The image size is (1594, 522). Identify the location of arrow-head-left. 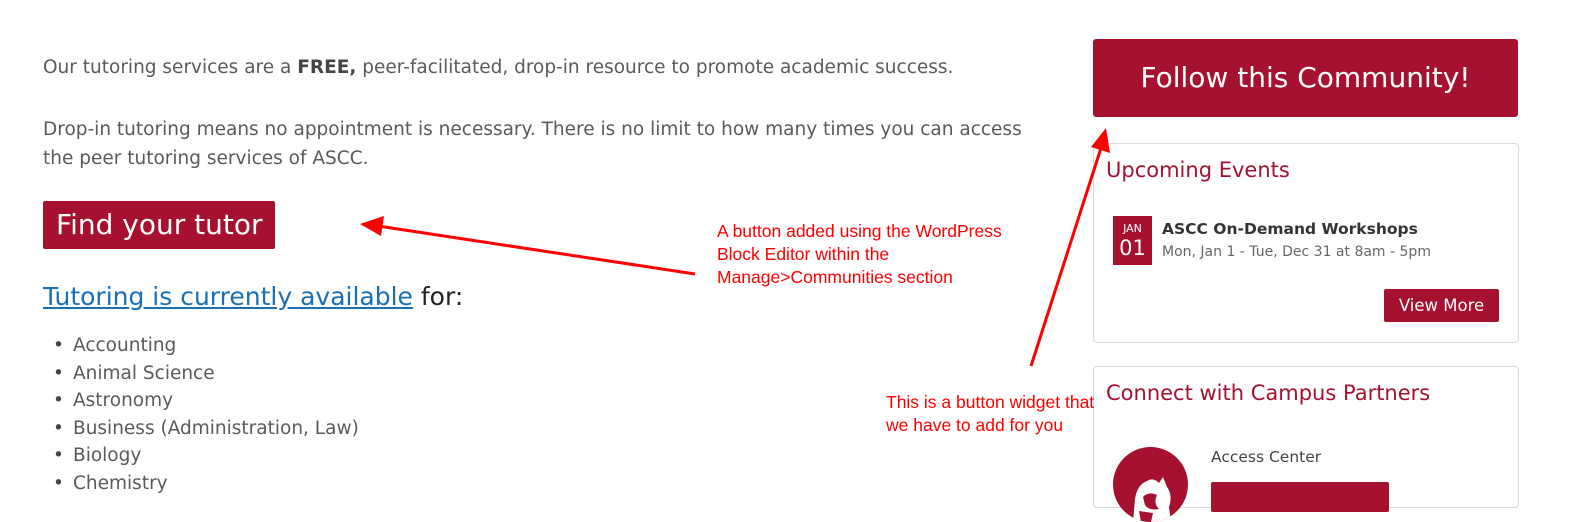
(372, 226).